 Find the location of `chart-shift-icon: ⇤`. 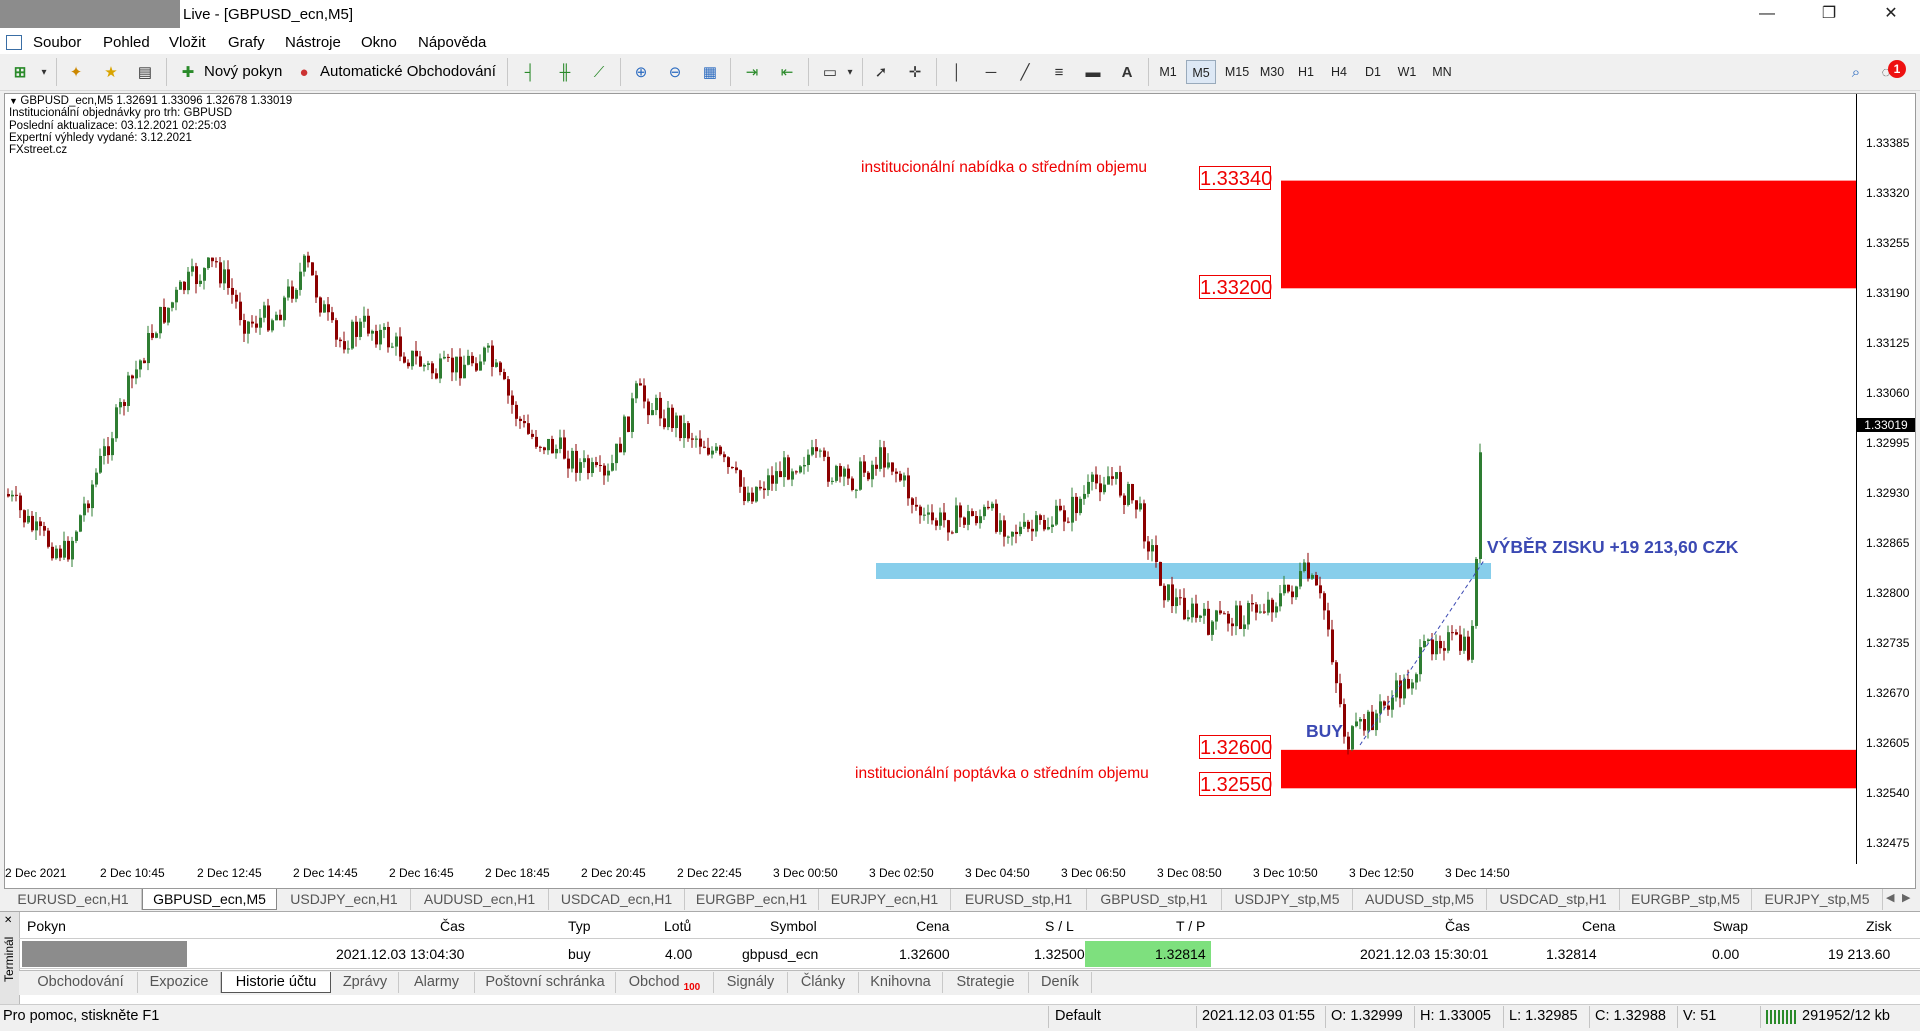

chart-shift-icon: ⇤ is located at coordinates (787, 72).